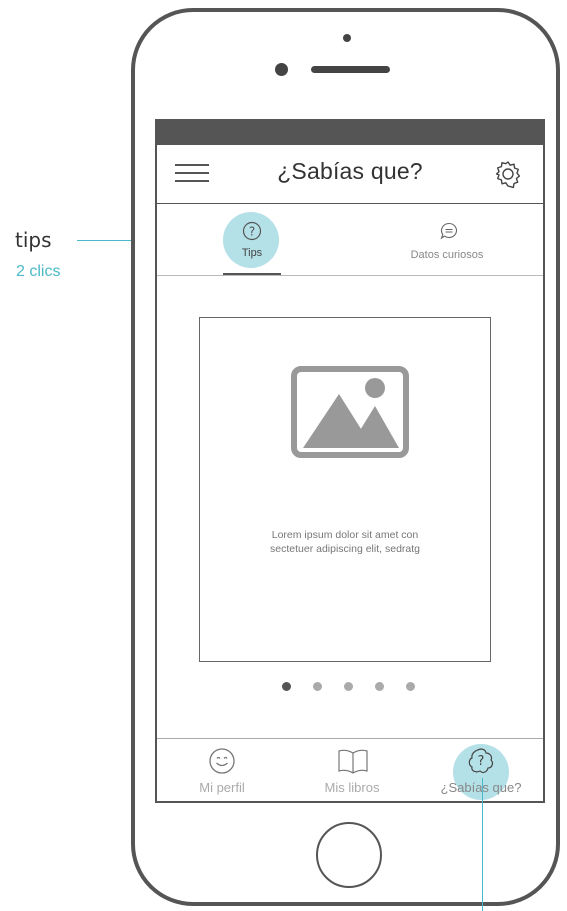  I want to click on image-placeholder-icon, so click(350, 414).